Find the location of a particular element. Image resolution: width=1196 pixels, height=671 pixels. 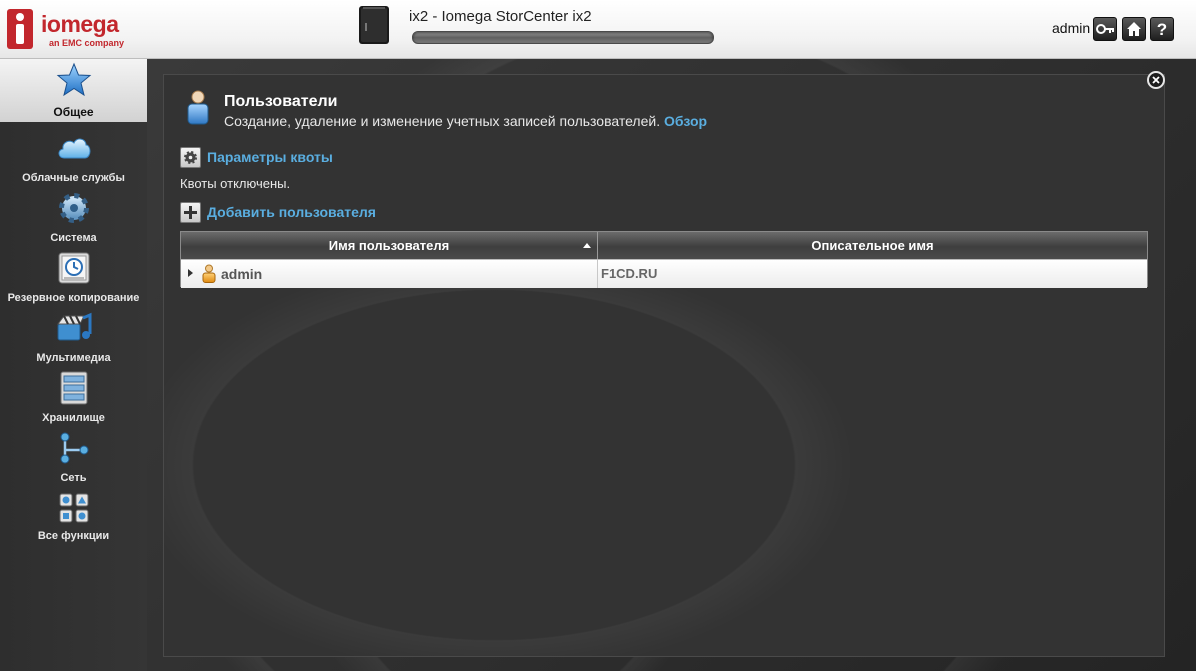

sidebar-item-multimedia: Мультимедиа is located at coordinates (73, 337).